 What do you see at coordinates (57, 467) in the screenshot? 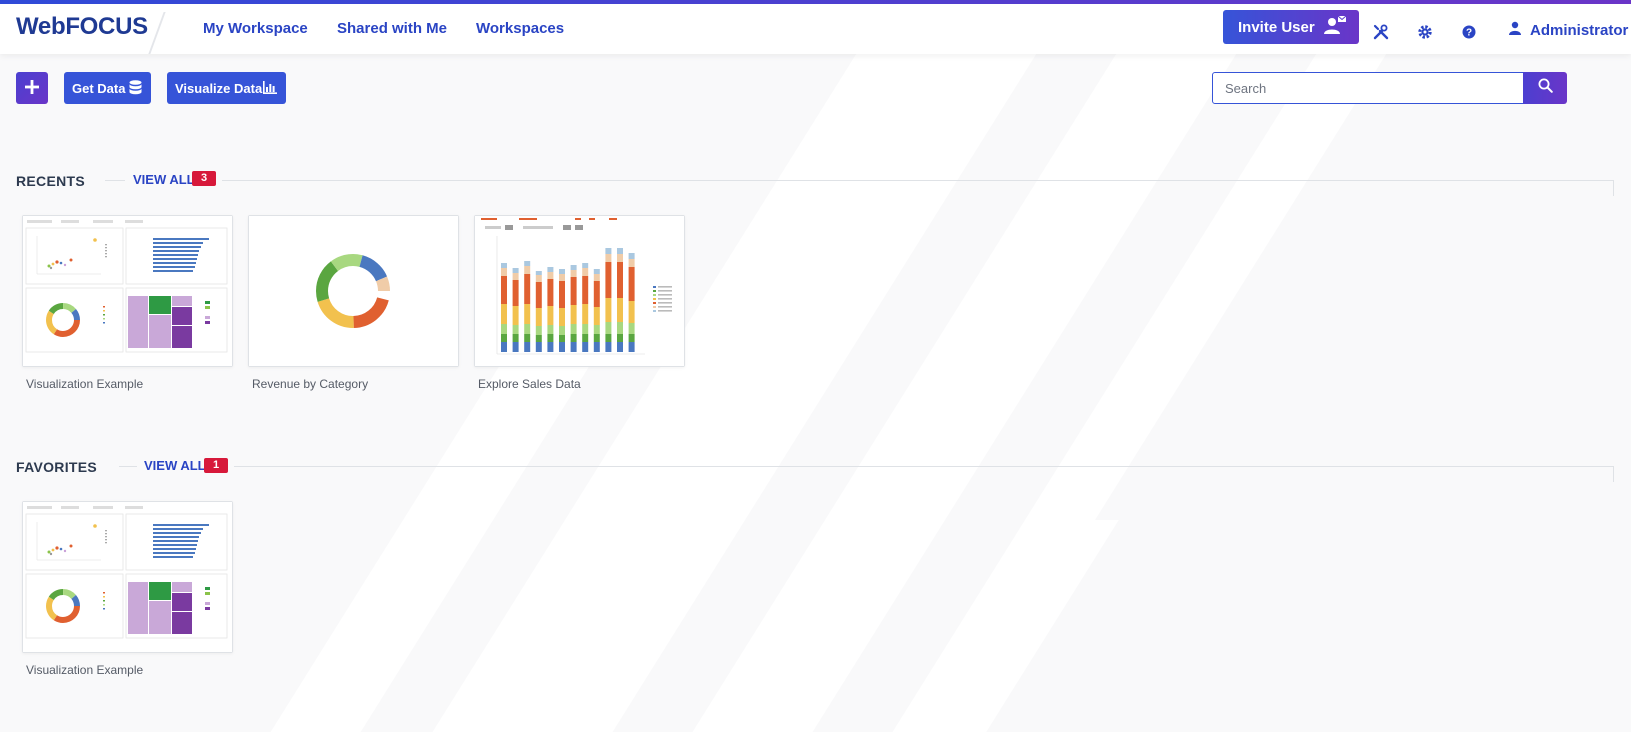
I see `favorites-heading: FAVORITES` at bounding box center [57, 467].